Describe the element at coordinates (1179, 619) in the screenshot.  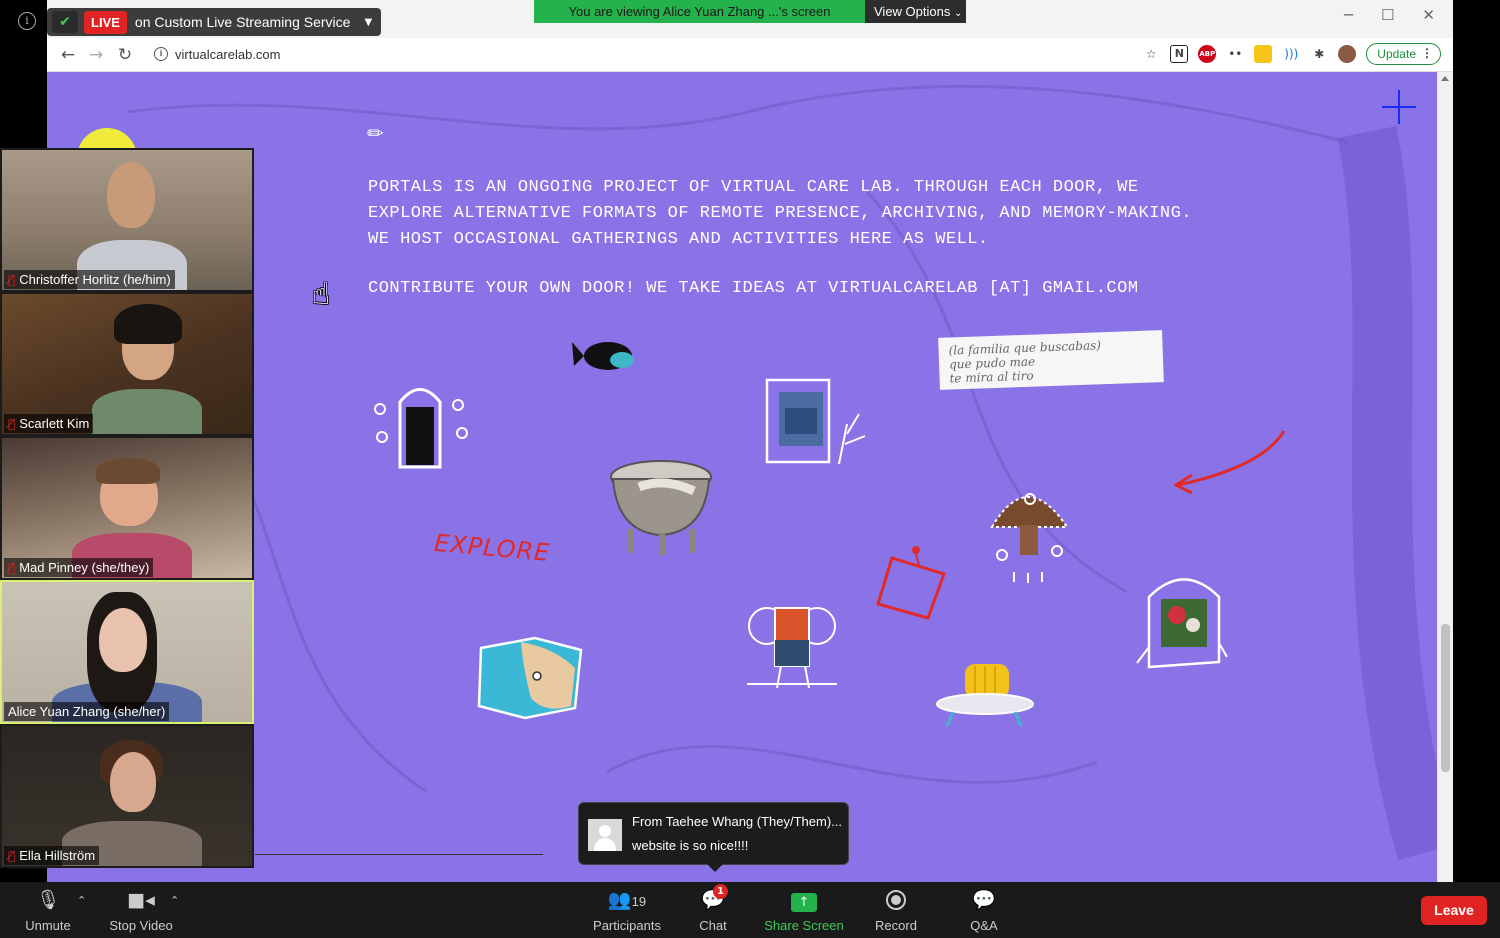
I see `window-flowers-portal` at that location.